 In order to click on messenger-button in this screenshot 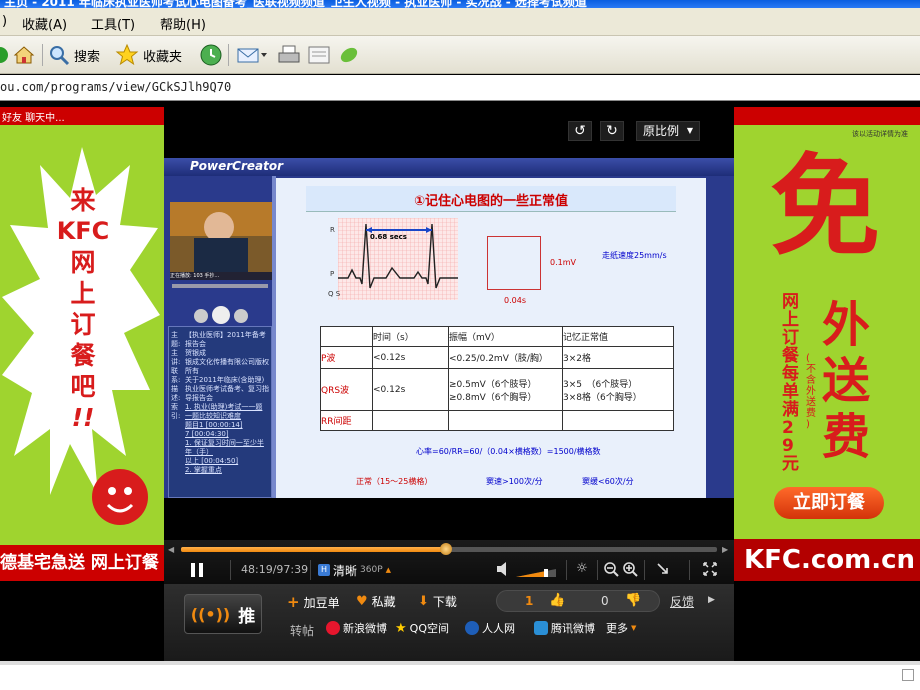, I will do `click(349, 55)`.